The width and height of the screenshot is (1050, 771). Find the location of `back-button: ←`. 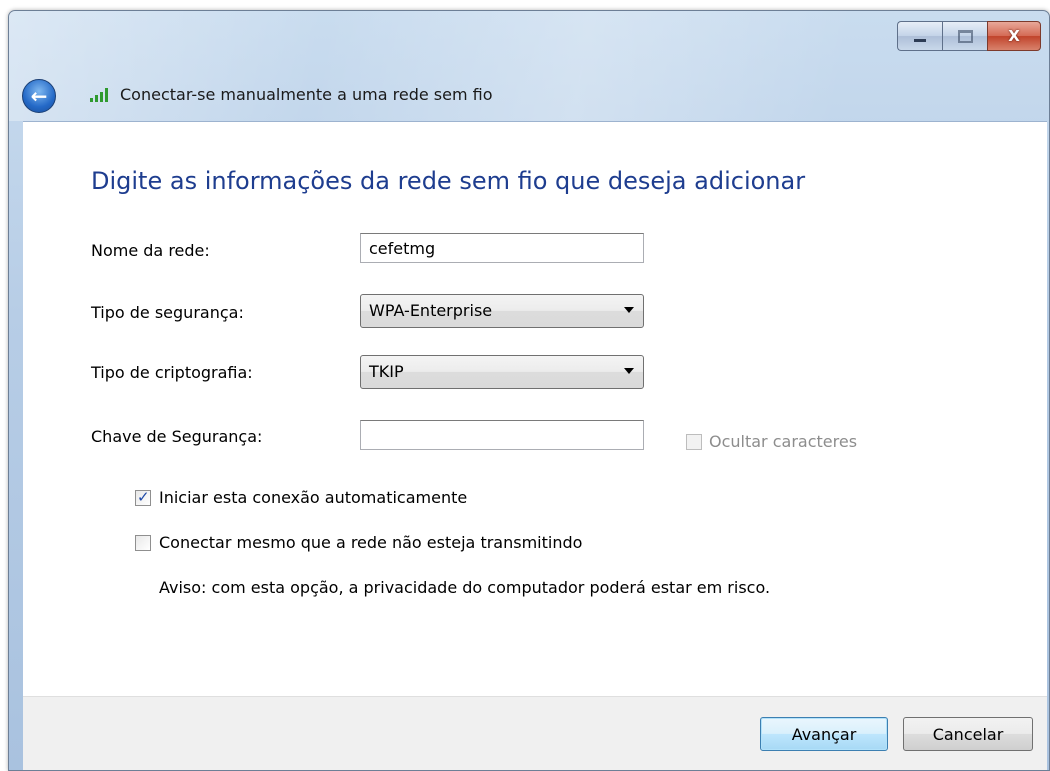

back-button: ← is located at coordinates (39, 96).